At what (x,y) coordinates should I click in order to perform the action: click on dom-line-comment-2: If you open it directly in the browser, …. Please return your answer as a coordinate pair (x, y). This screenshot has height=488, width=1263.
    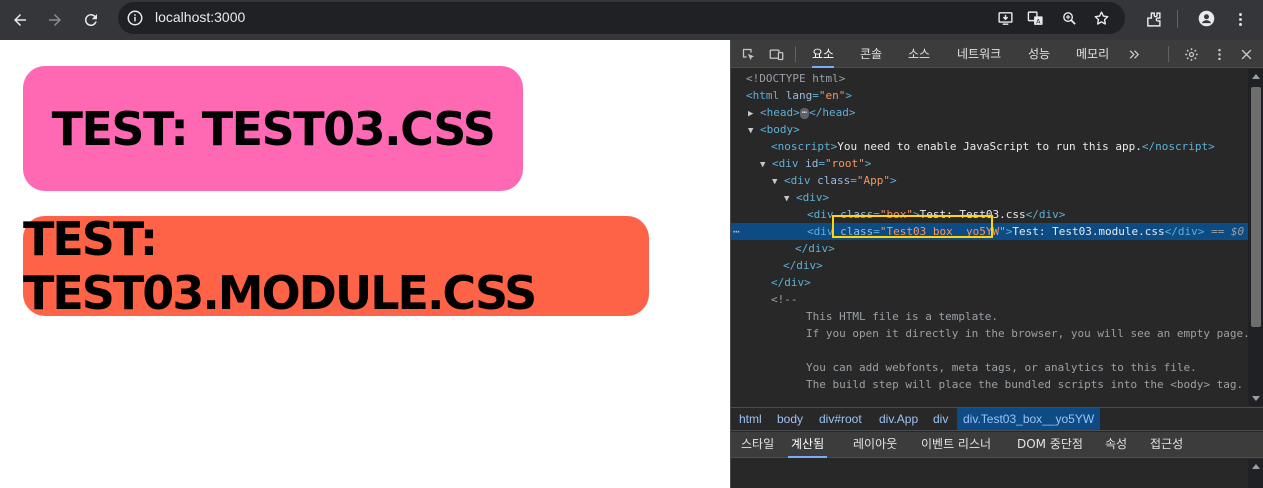
    Looking at the image, I should click on (989, 333).